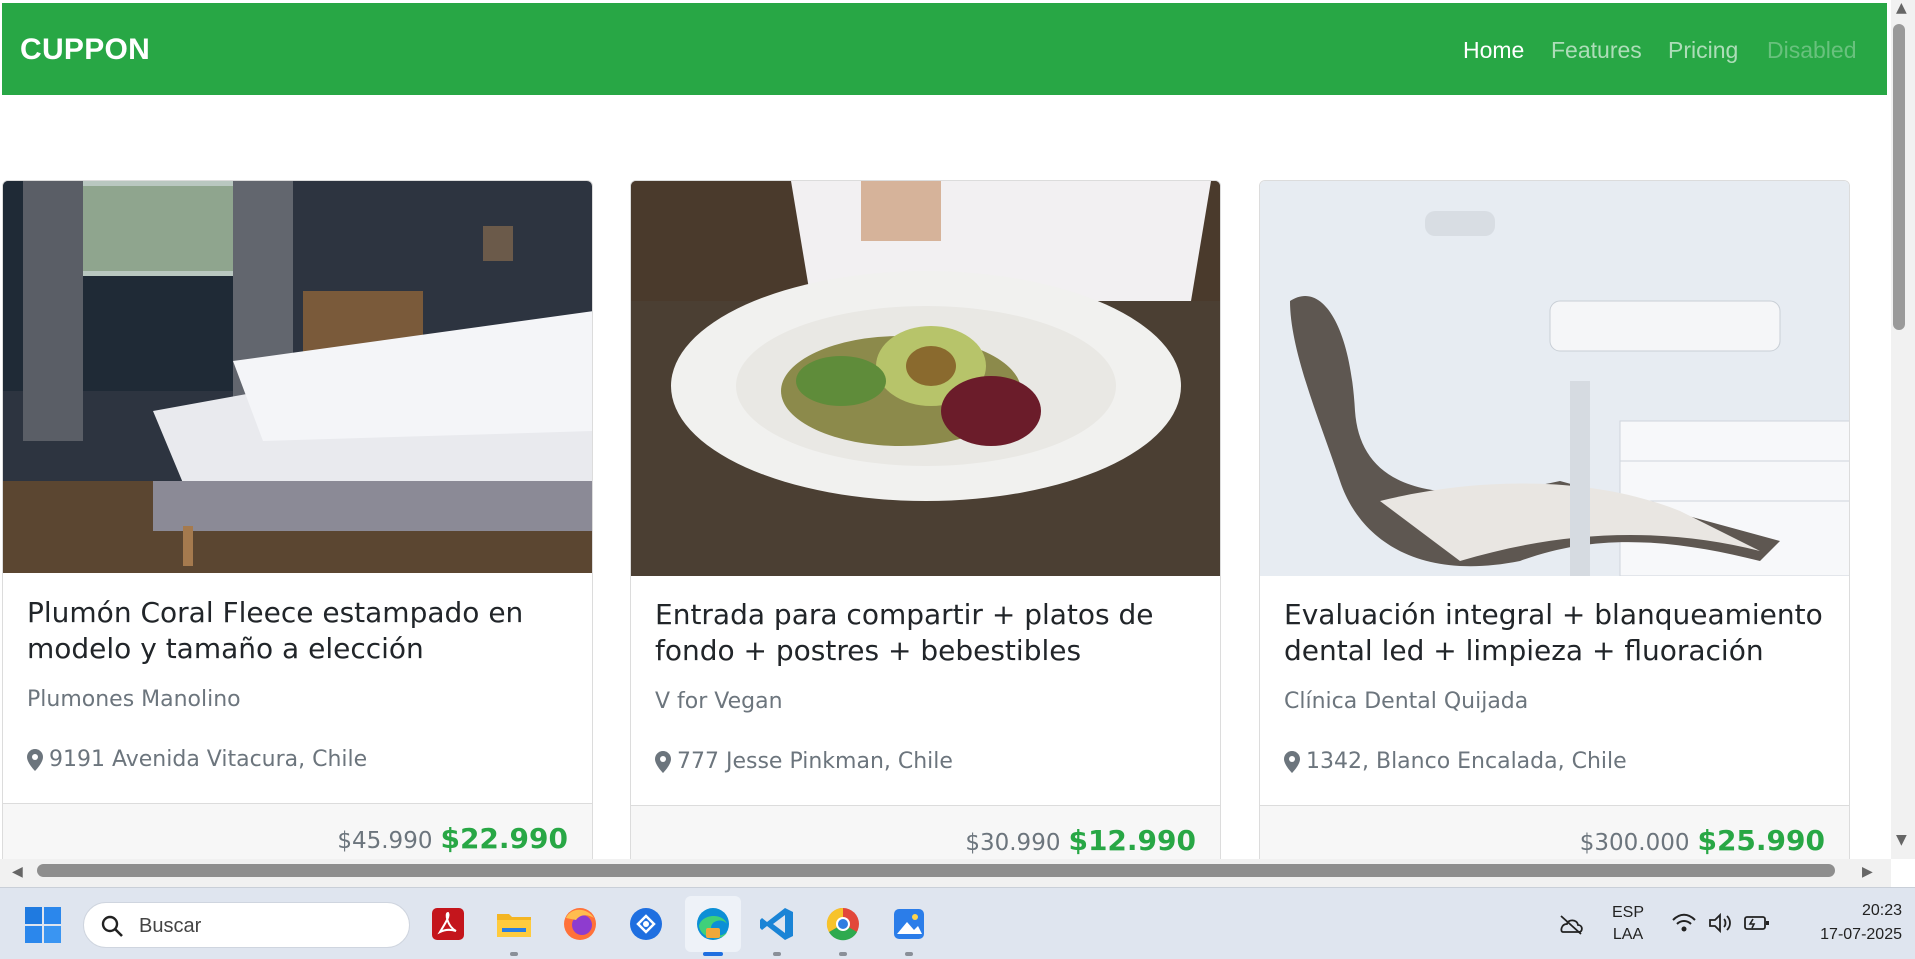  Describe the element at coordinates (1684, 925) in the screenshot. I see `wifi-icon` at that location.